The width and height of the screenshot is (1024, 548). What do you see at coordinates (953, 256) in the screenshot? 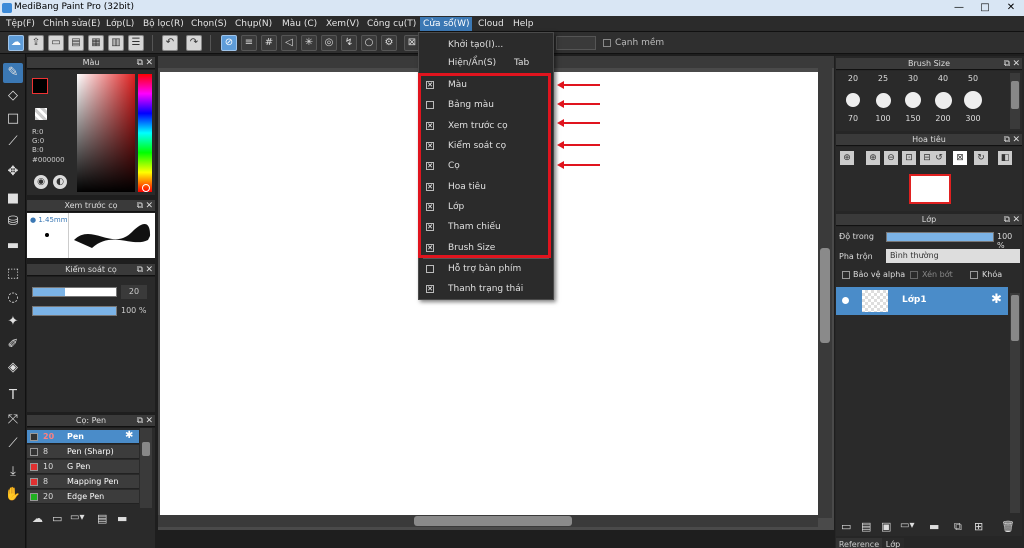
I see `blend-mode-select: Bình thường` at bounding box center [953, 256].